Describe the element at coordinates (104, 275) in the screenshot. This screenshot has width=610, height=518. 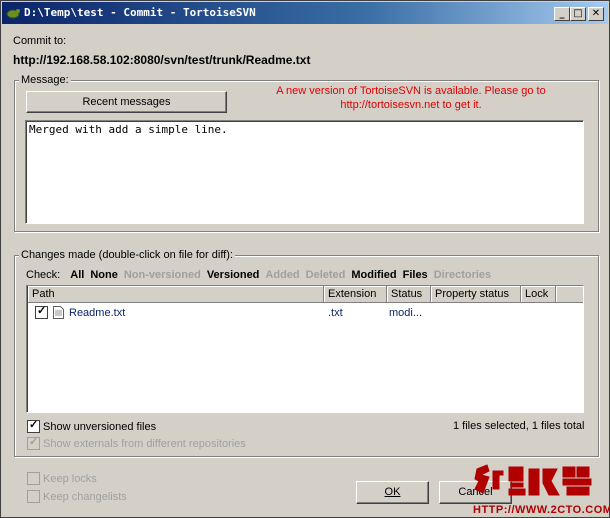
I see `filter-none: None` at that location.